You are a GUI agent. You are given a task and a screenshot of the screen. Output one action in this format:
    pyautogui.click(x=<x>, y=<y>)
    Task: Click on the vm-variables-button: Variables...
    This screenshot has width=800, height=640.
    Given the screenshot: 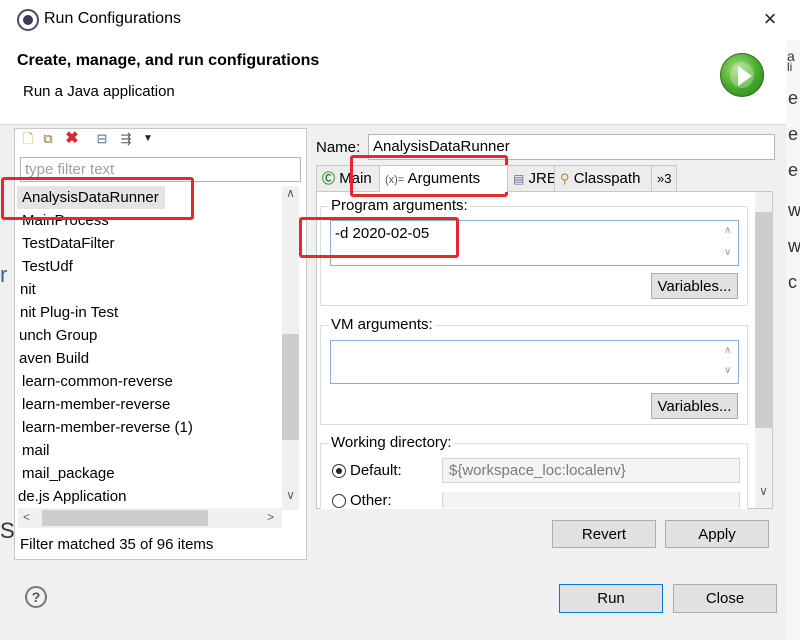 What is the action you would take?
    pyautogui.click(x=694, y=406)
    